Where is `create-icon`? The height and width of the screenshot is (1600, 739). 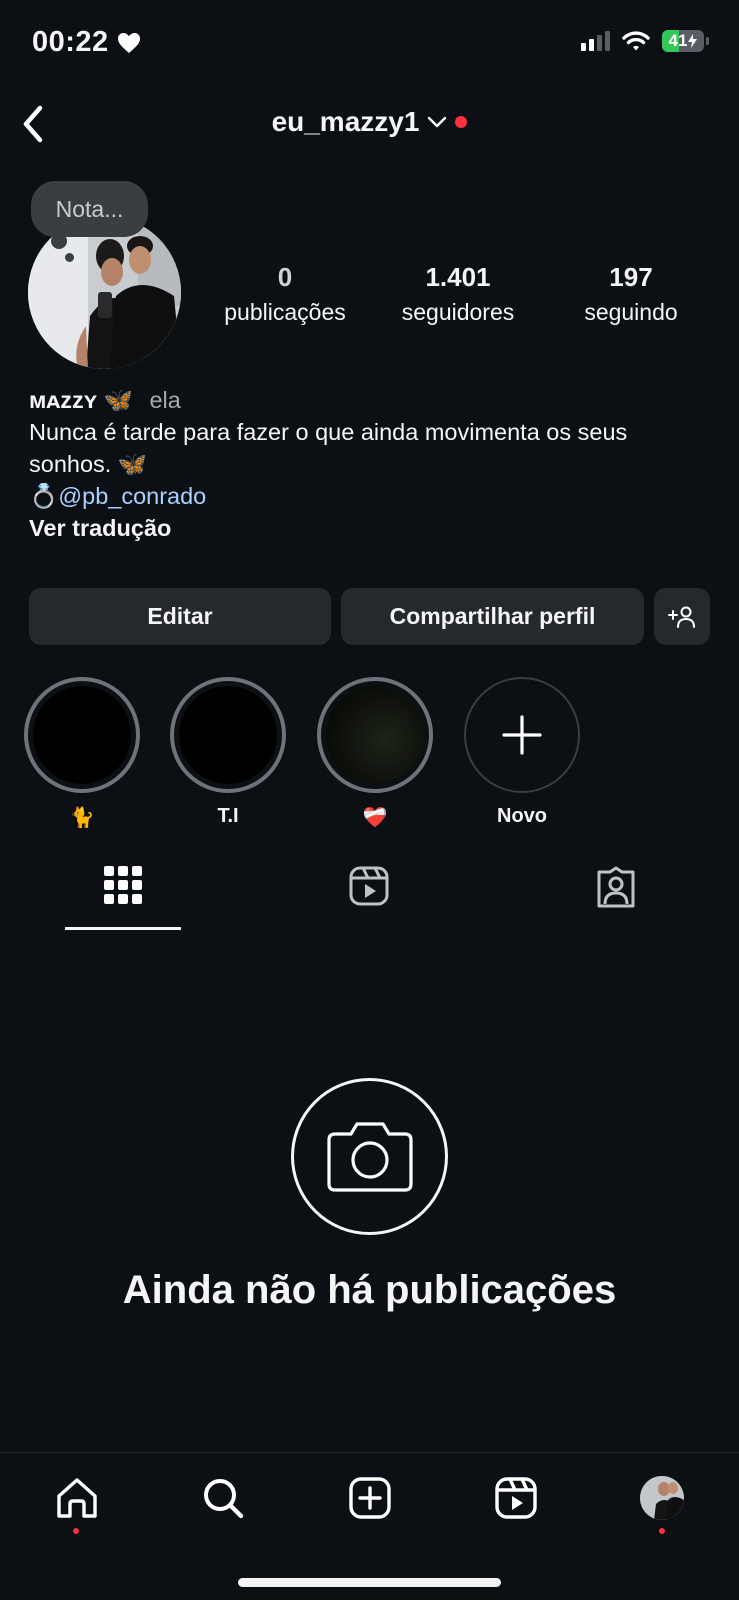 create-icon is located at coordinates (370, 1498).